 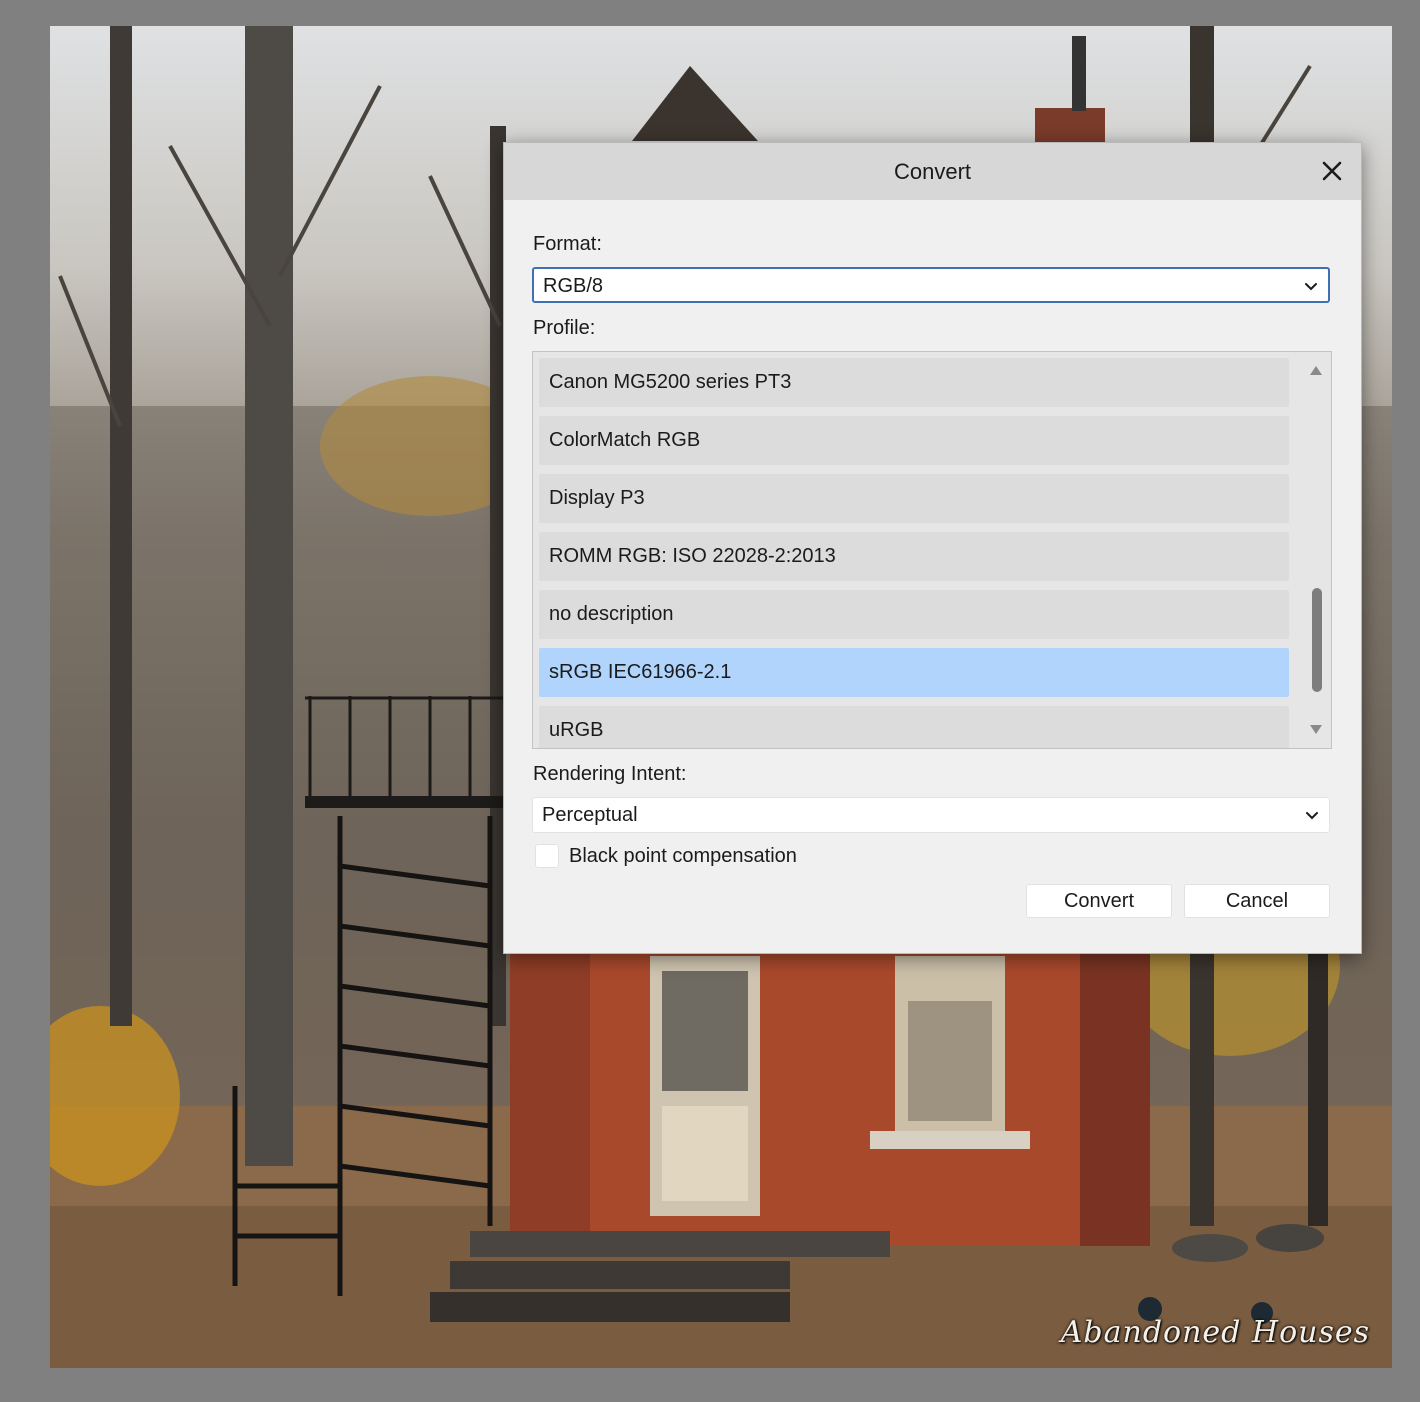 I want to click on profile-item: ROMM RGB: ISO 22028-2:2013, so click(x=914, y=556).